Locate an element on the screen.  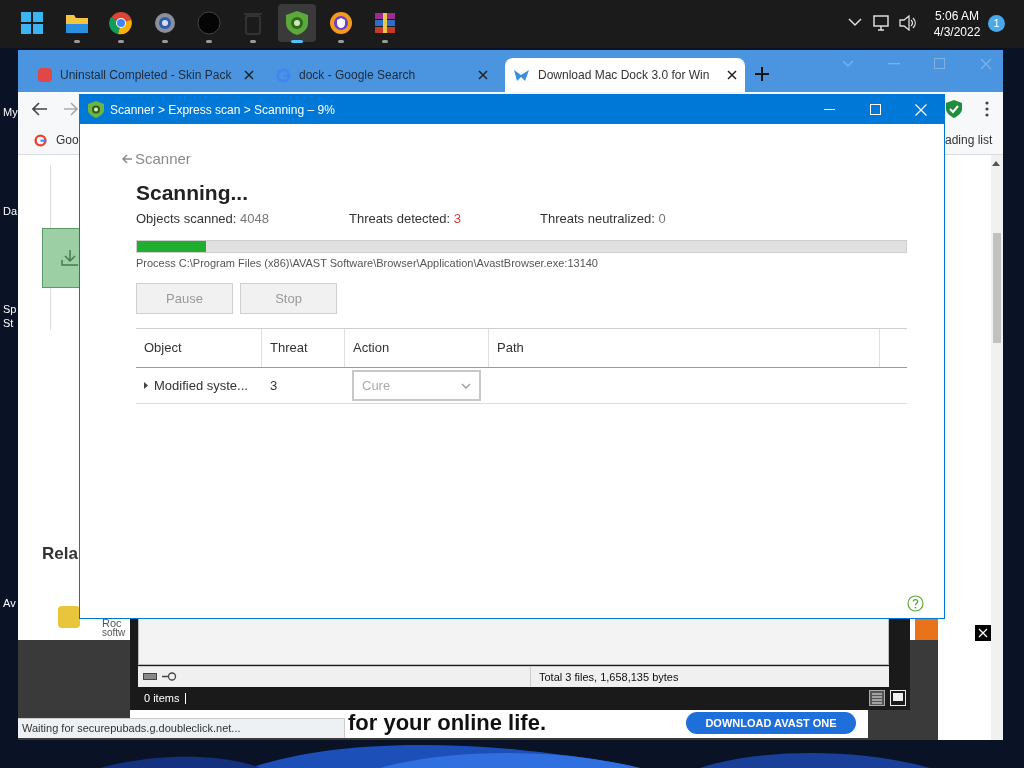
volume-icon is located at coordinates (908, 23).